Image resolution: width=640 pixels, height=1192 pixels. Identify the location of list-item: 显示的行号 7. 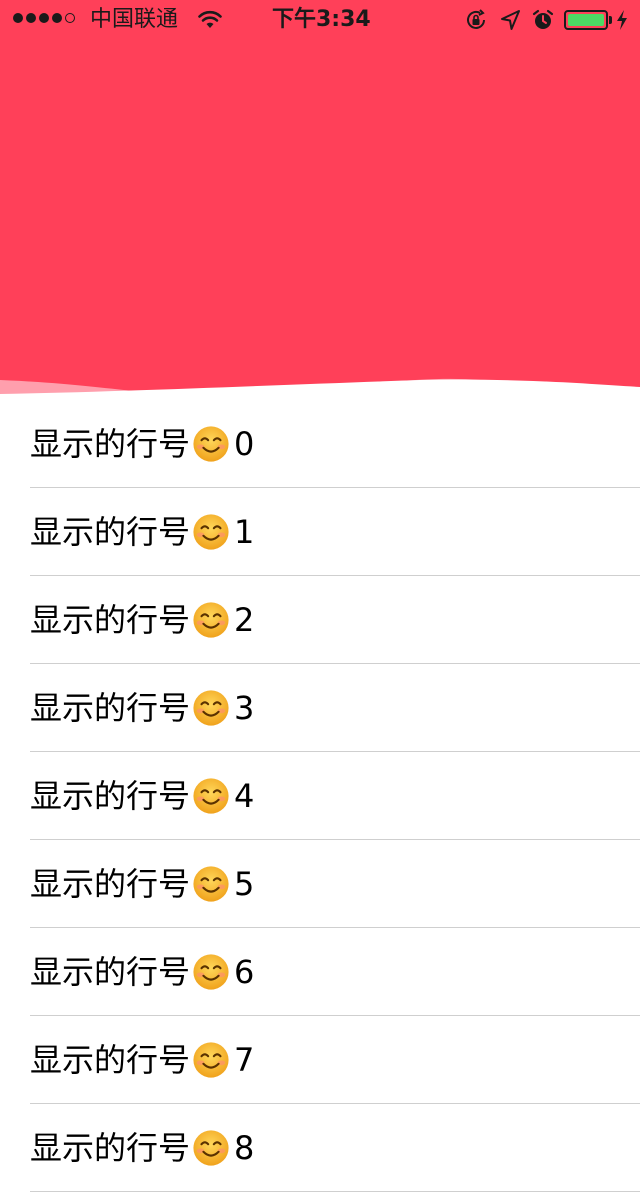
(320, 1060).